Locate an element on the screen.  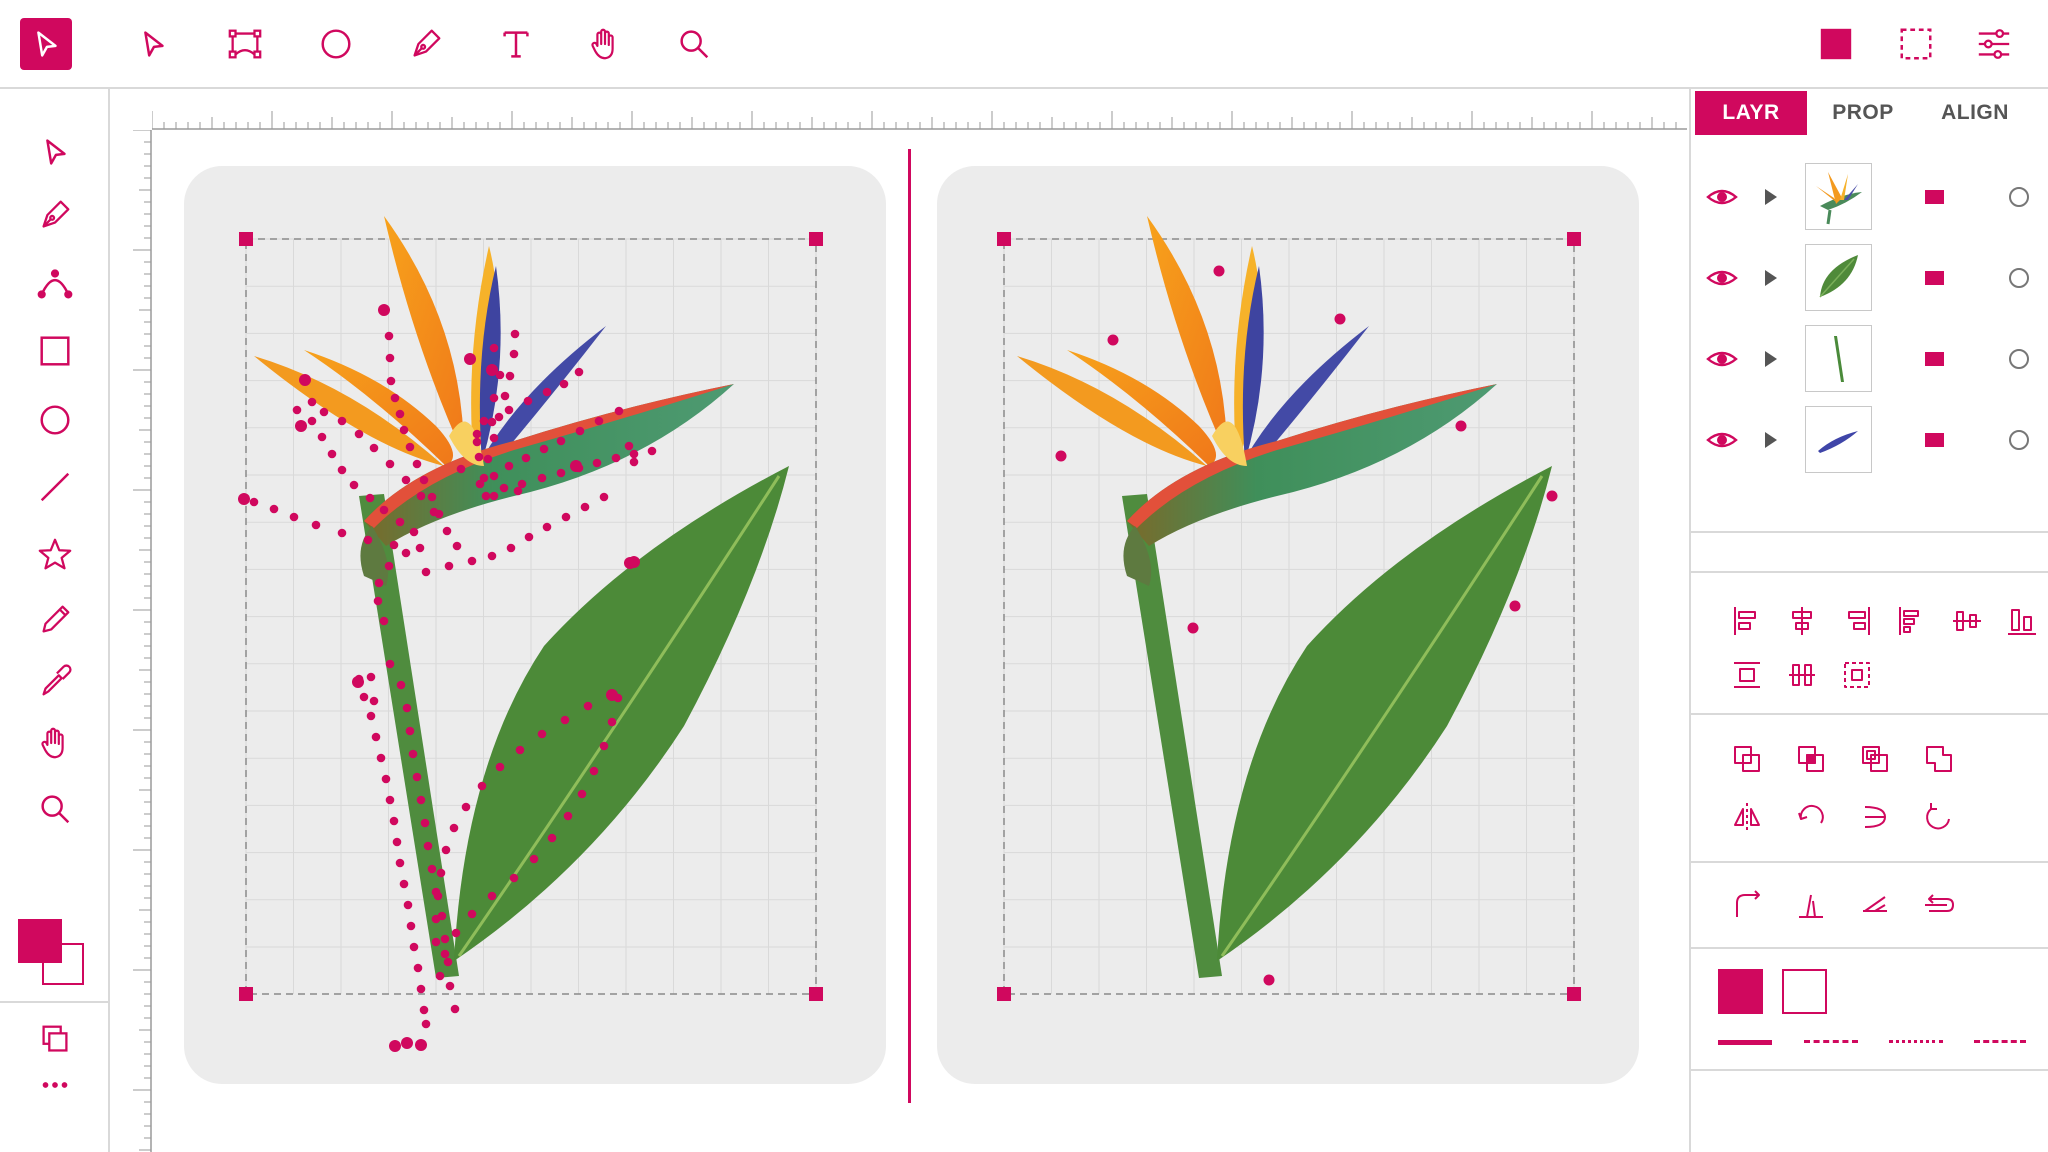
rectangle-icon is located at coordinates (55, 351).